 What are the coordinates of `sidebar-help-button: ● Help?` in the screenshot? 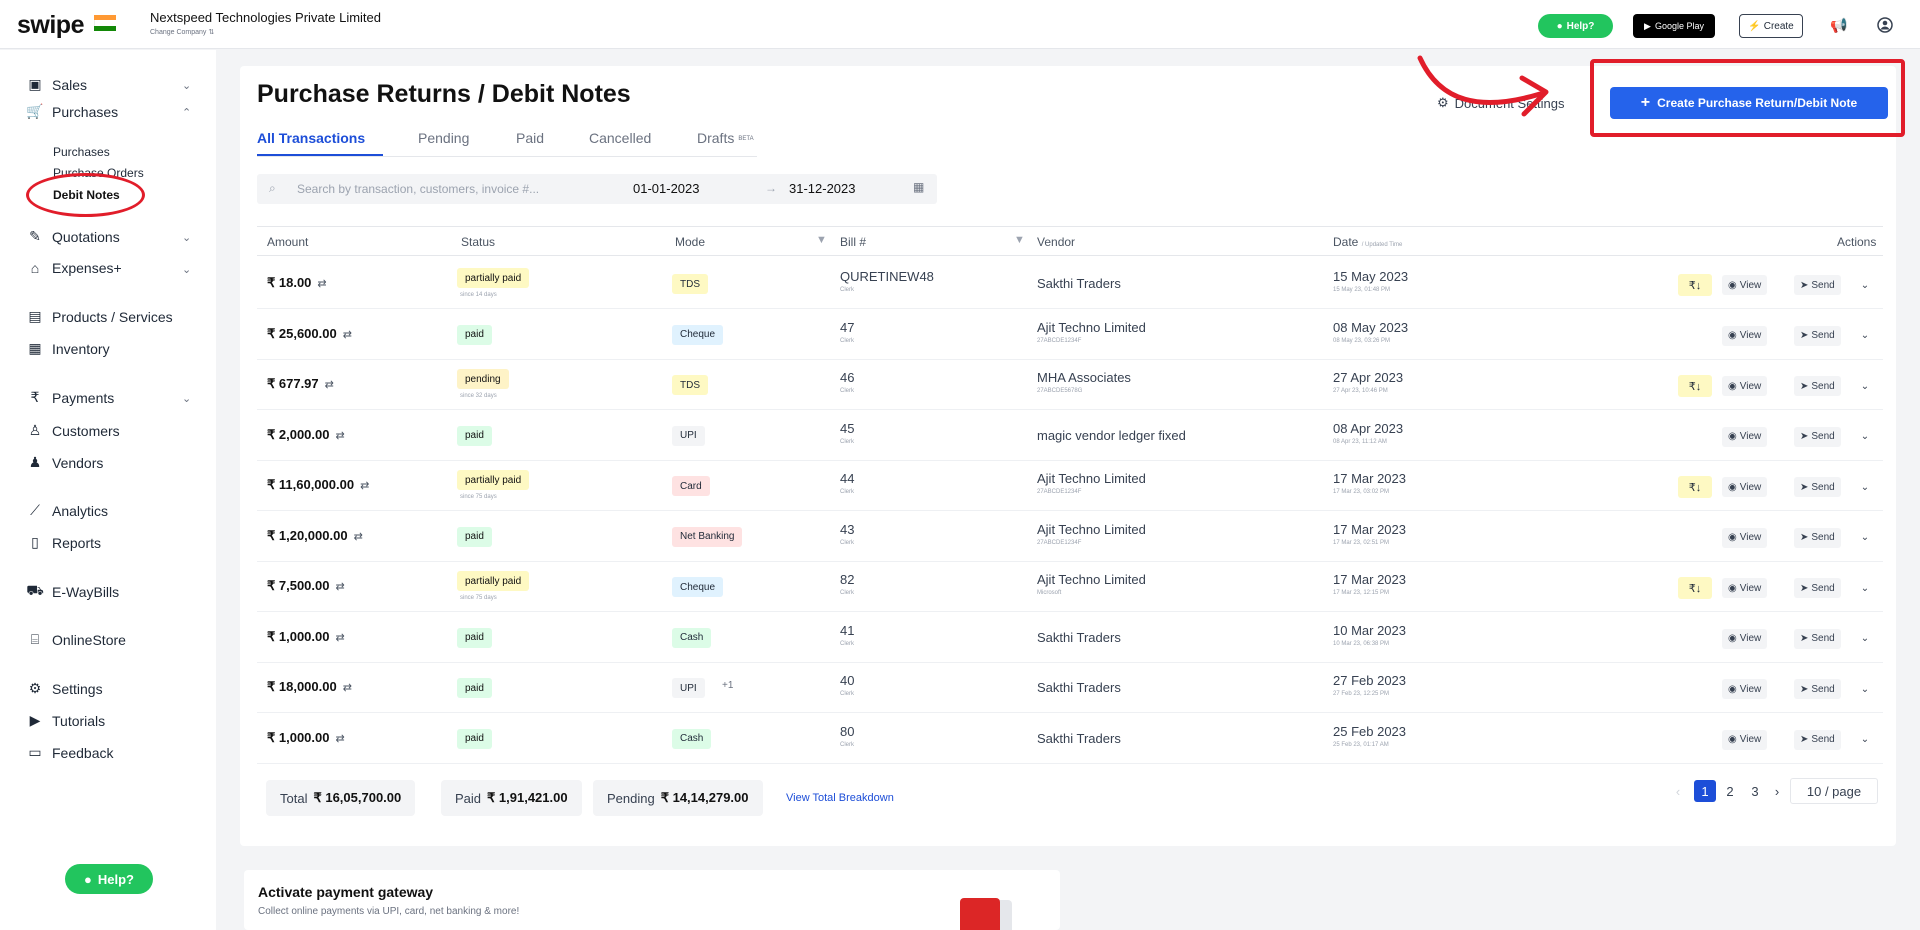 It's located at (109, 879).